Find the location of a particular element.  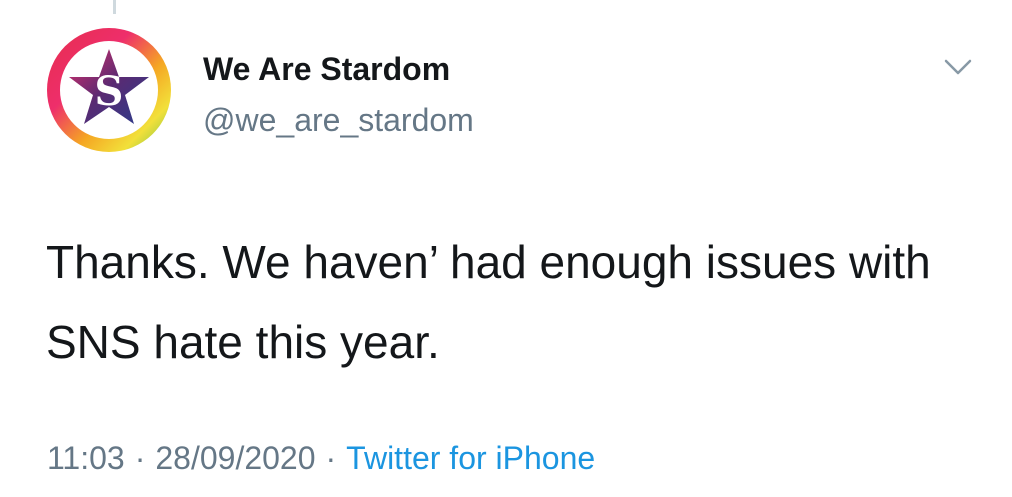

chevron-down-icon is located at coordinates (958, 67).